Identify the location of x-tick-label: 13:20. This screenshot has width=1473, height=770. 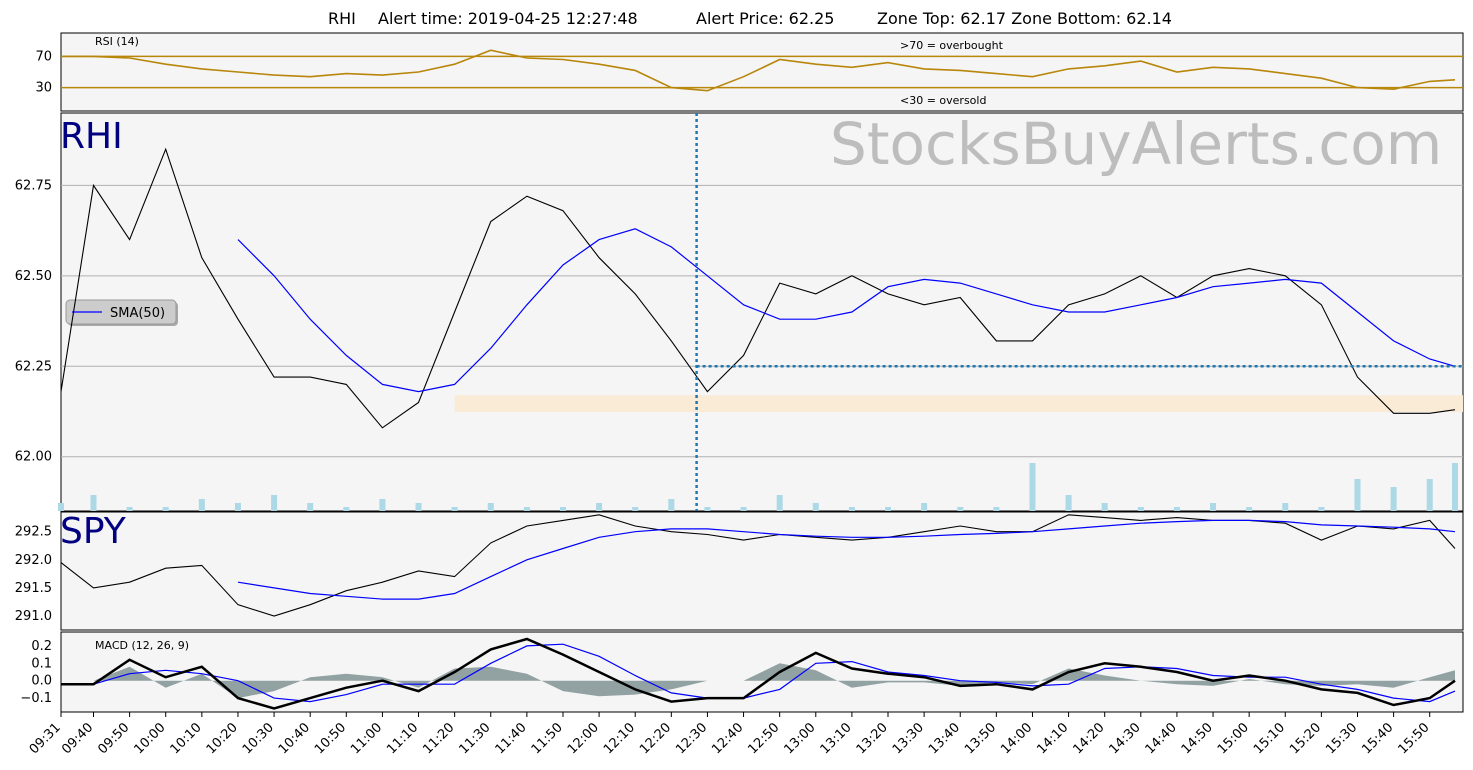
(872, 738).